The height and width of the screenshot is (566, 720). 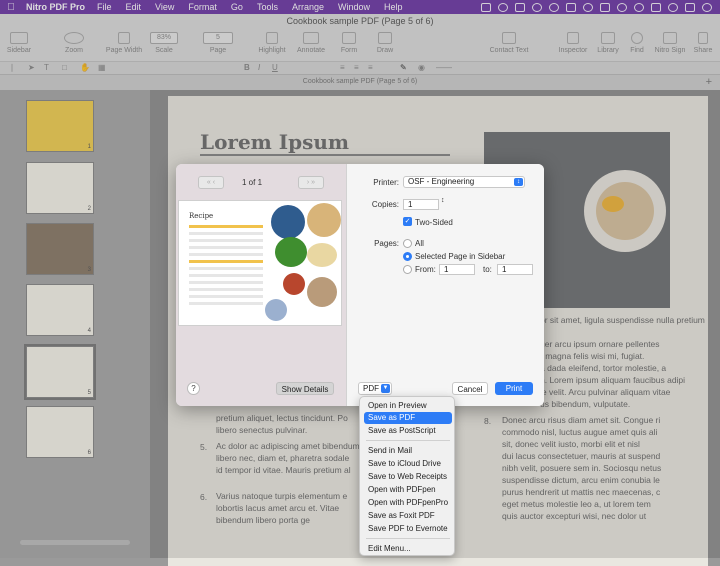 What do you see at coordinates (407, 221) in the screenshot?
I see `two-sided-checkbox: ✓` at bounding box center [407, 221].